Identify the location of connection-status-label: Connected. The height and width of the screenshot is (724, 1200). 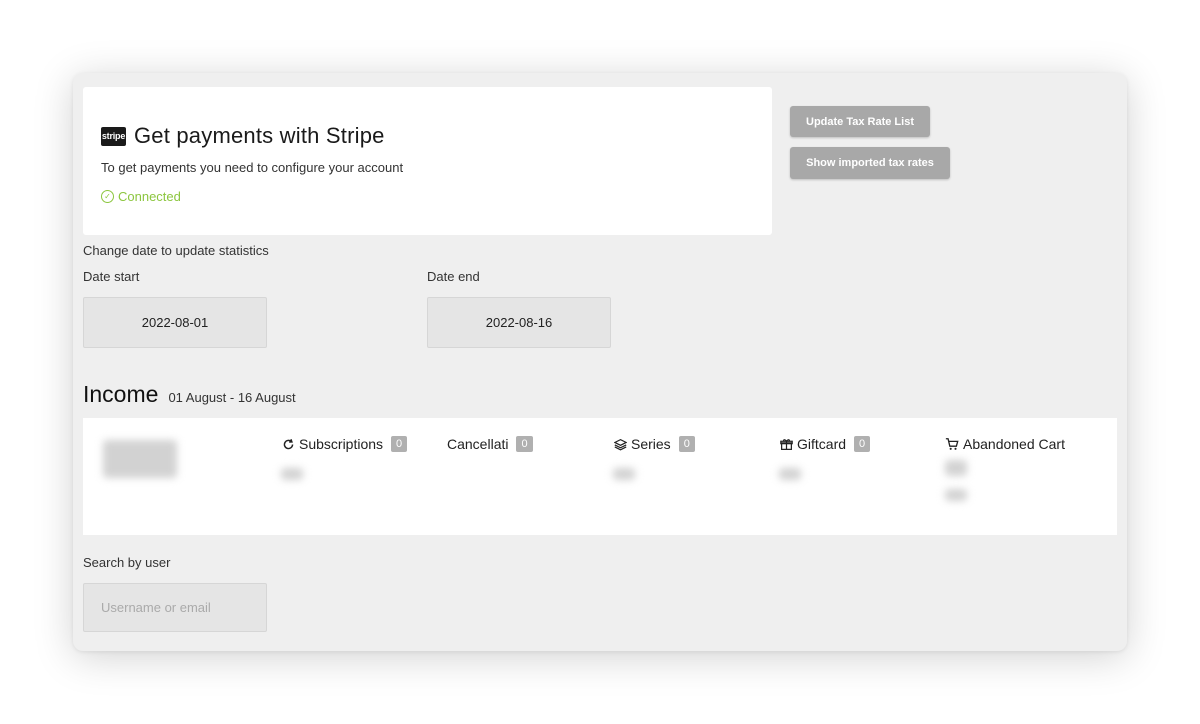
(149, 196).